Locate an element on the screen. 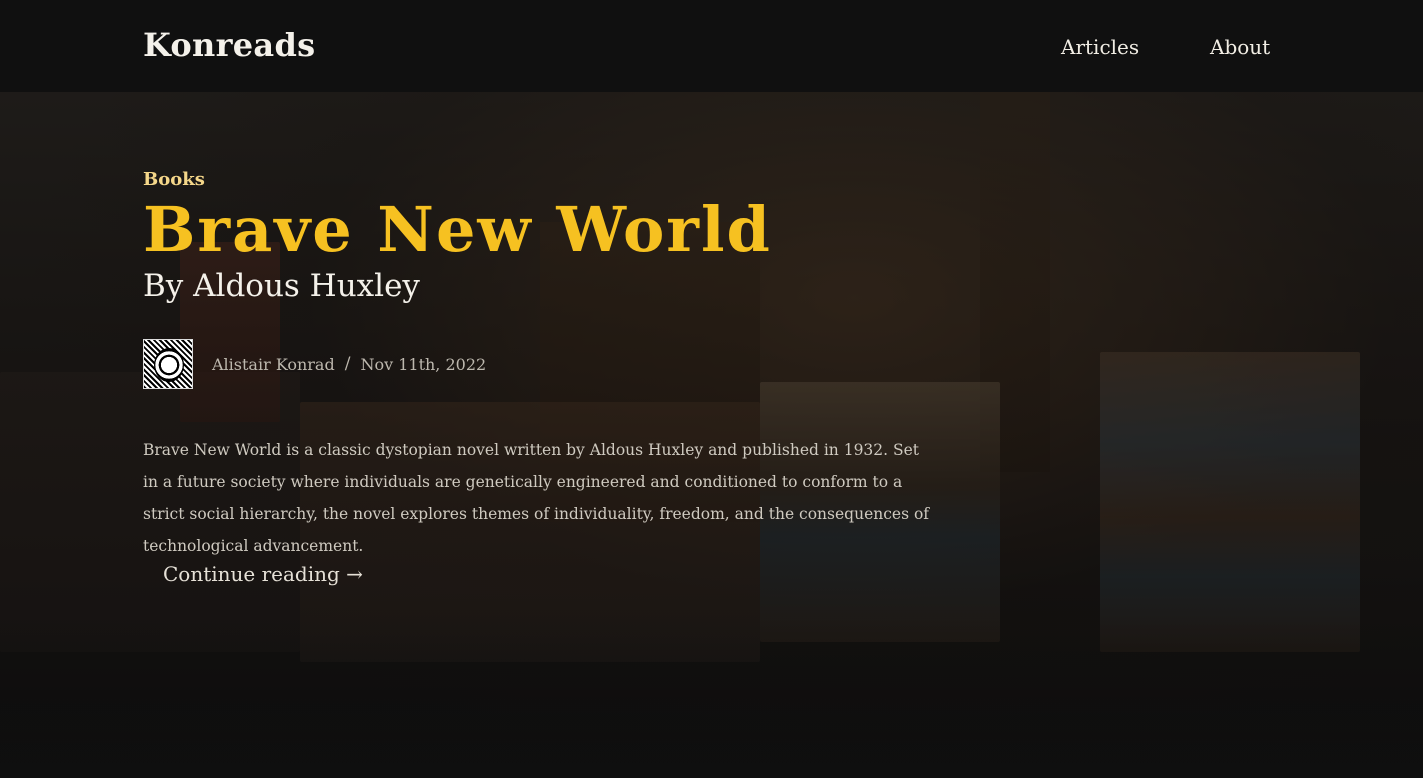 This screenshot has width=1423, height=778. nav-link-articles: Articles is located at coordinates (1100, 47).